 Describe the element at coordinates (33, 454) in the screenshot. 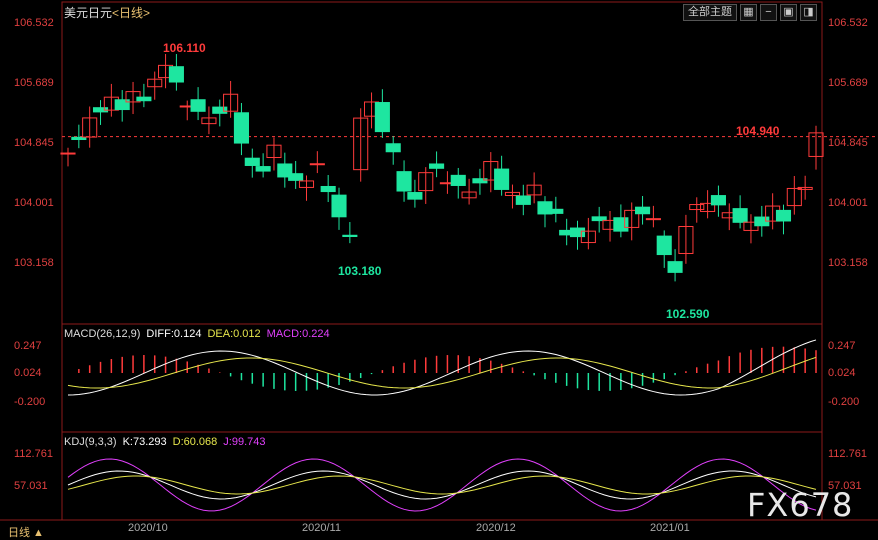

I see `kdj-tick-left: 112.761` at that location.